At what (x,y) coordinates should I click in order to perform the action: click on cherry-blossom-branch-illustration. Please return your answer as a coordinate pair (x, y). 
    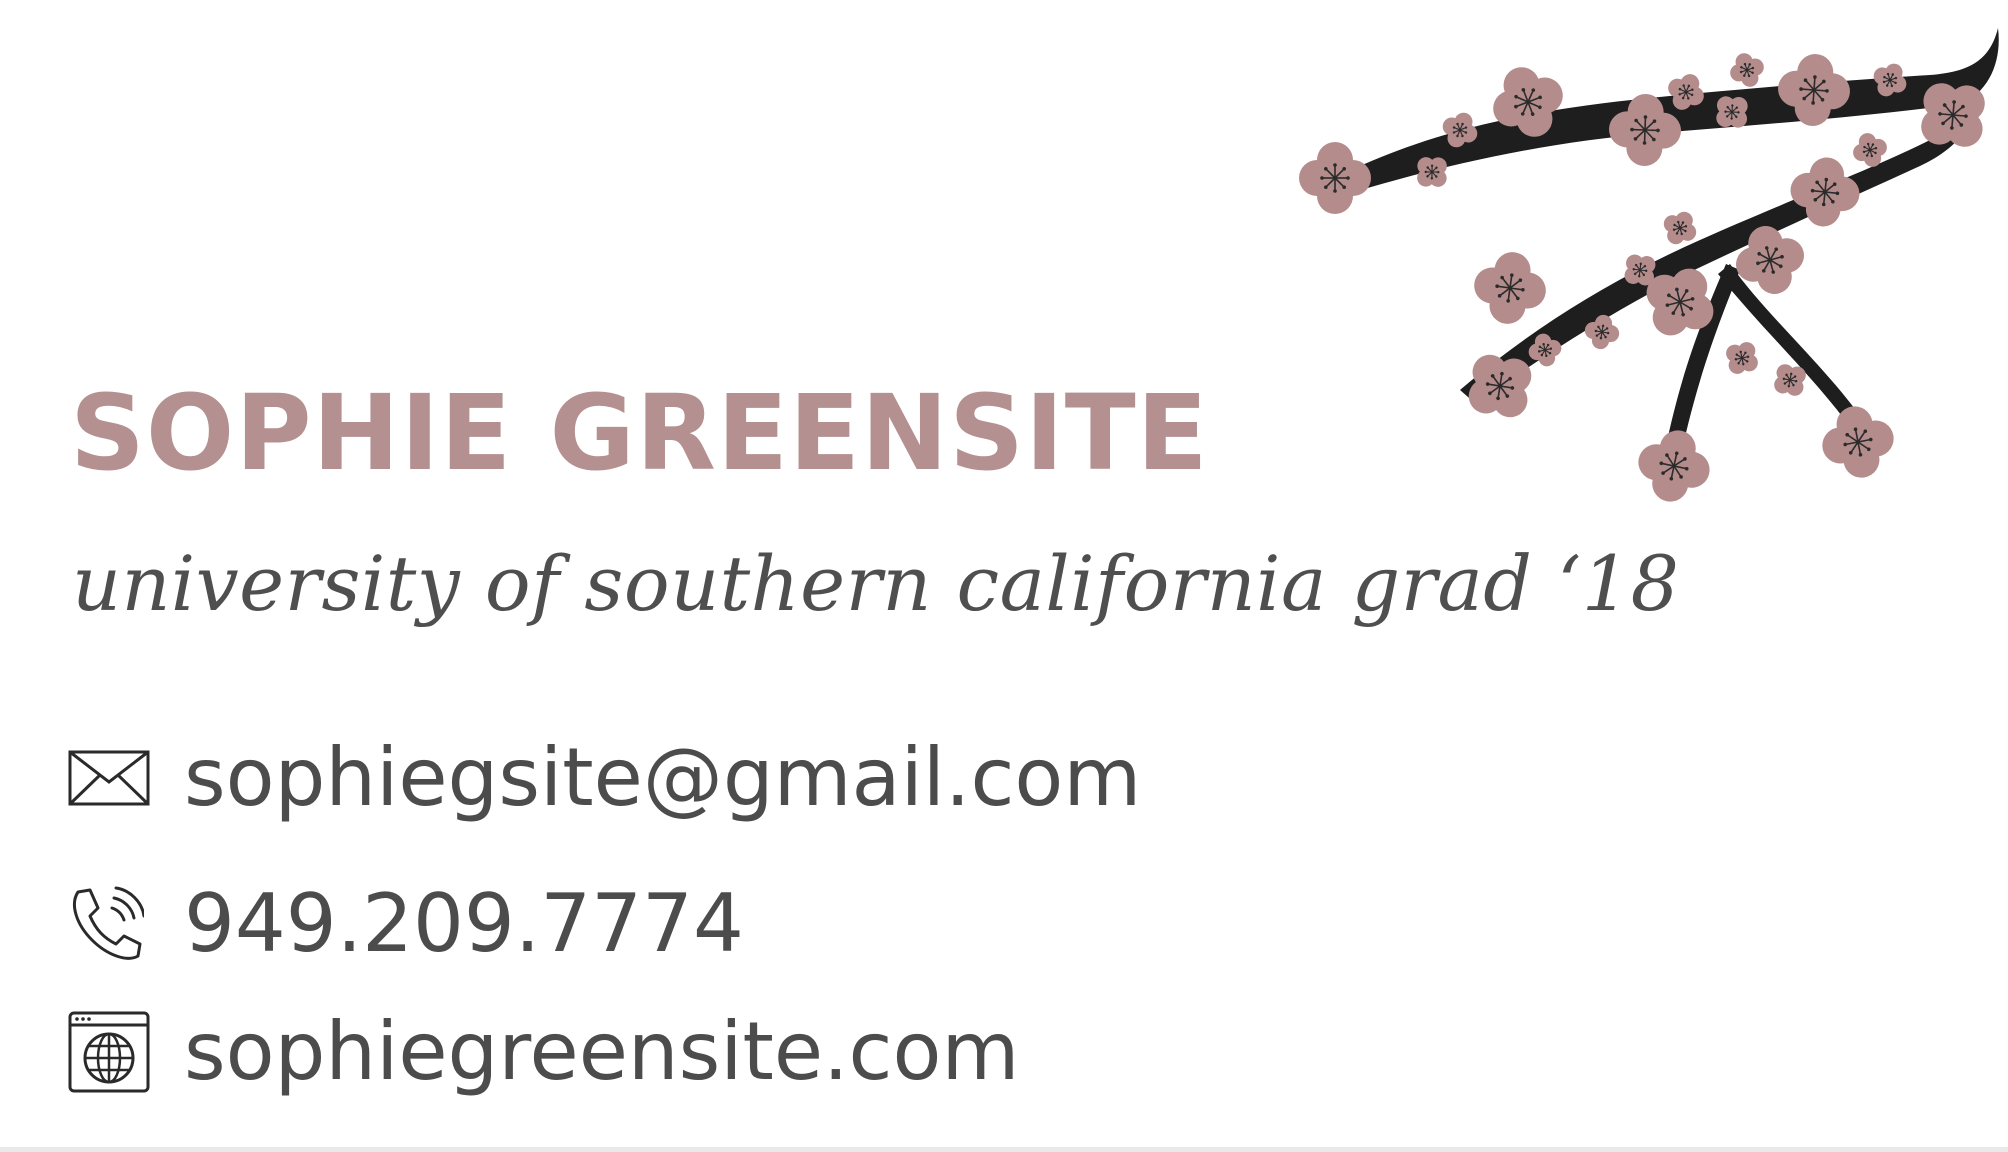
    Looking at the image, I should click on (1649, 265).